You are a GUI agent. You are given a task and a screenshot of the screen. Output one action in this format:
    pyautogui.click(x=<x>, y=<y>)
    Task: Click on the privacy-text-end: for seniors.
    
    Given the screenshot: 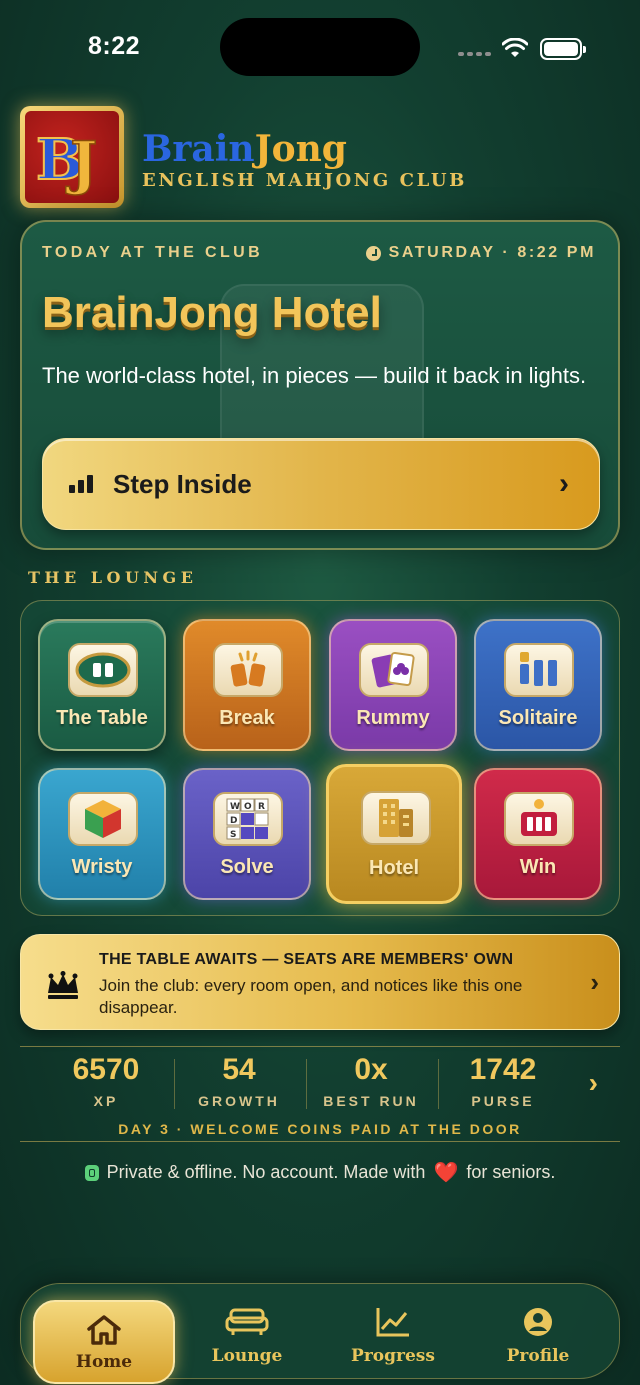 What is the action you would take?
    pyautogui.click(x=511, y=1172)
    